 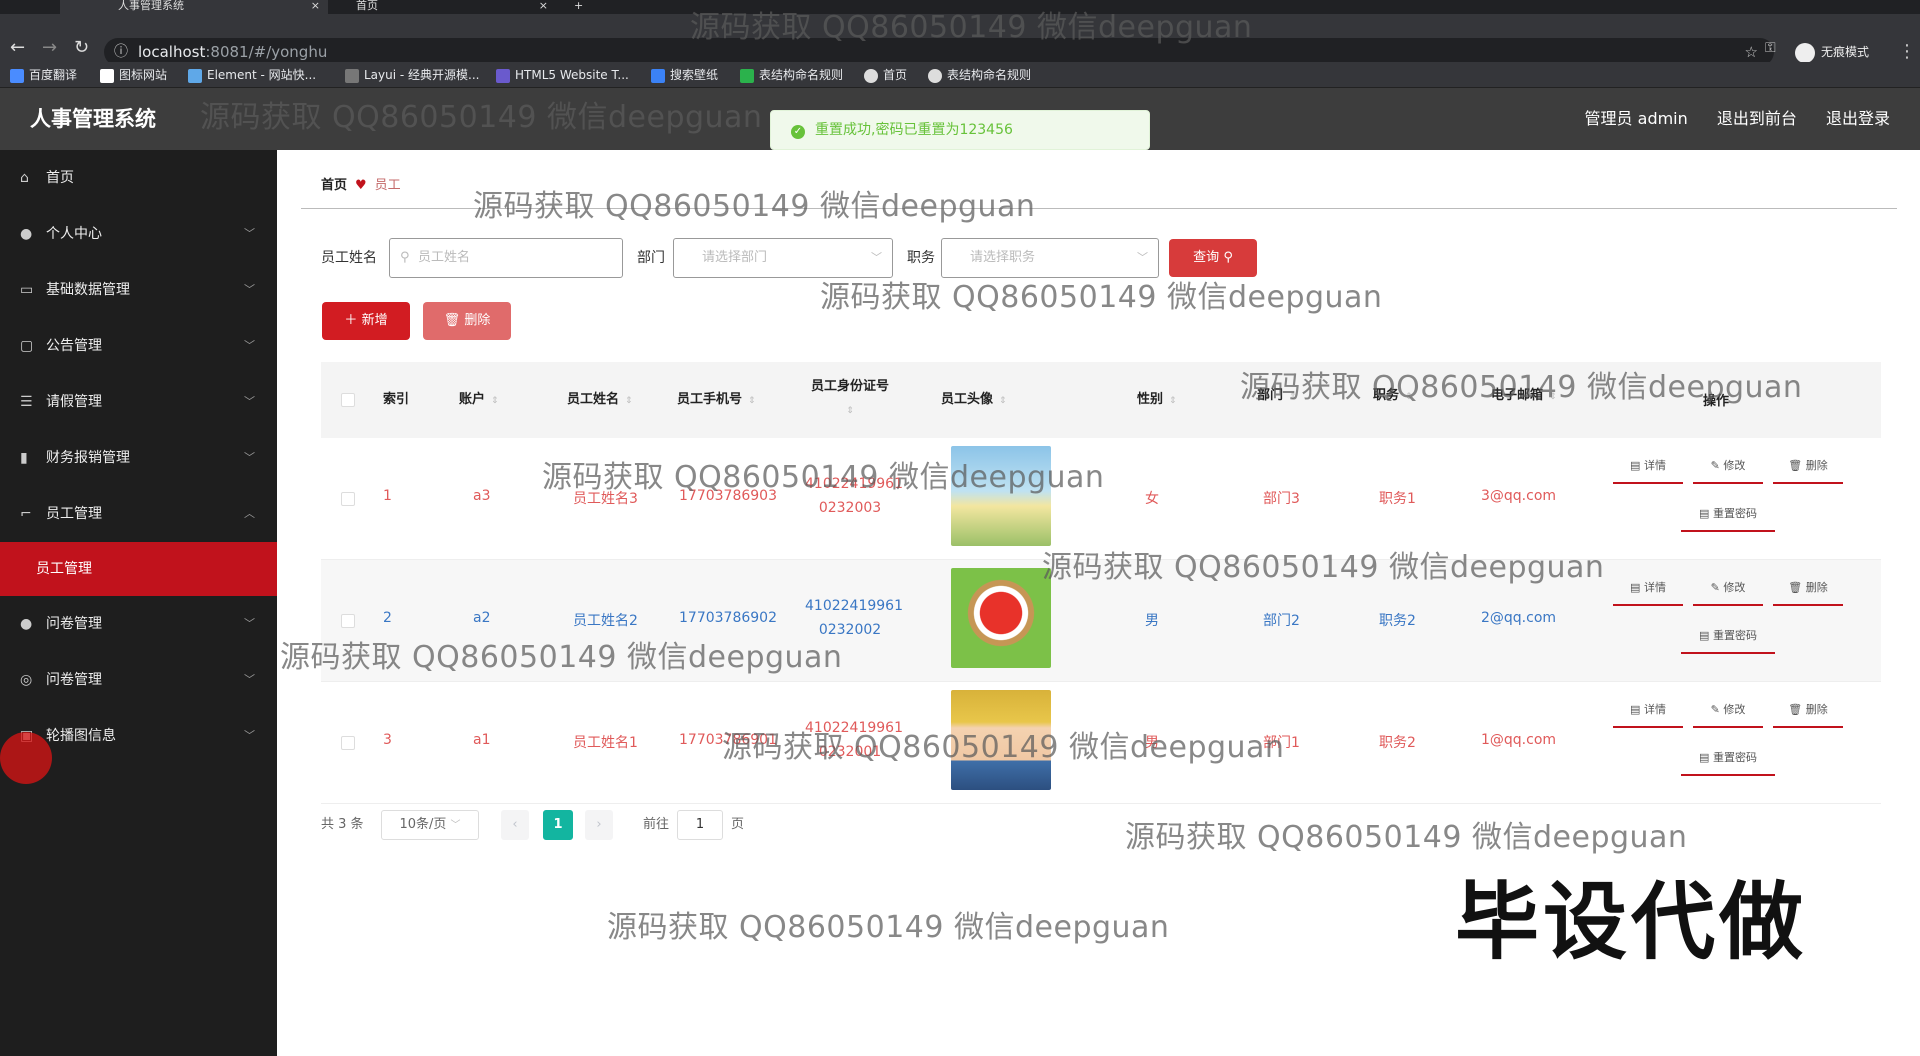 I want to click on browser-tab: 首页 ×, so click(x=443, y=7).